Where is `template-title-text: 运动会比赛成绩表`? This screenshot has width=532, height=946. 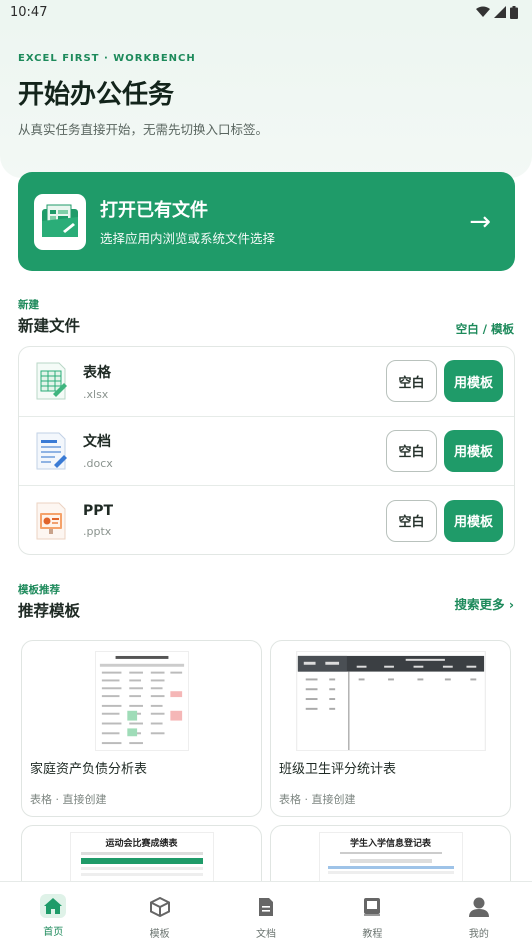 template-title-text: 运动会比赛成绩表 is located at coordinates (141, 844).